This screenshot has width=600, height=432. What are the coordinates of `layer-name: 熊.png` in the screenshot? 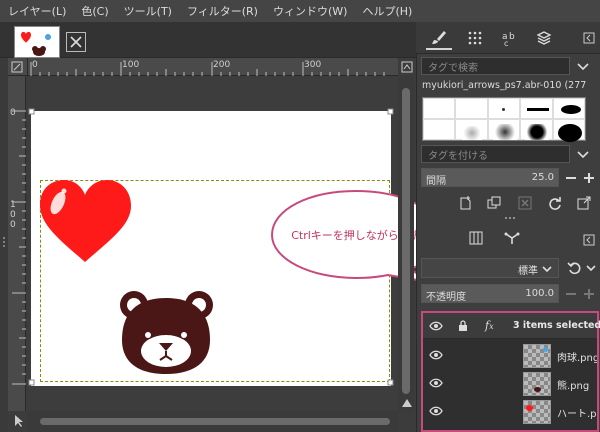 It's located at (577, 384).